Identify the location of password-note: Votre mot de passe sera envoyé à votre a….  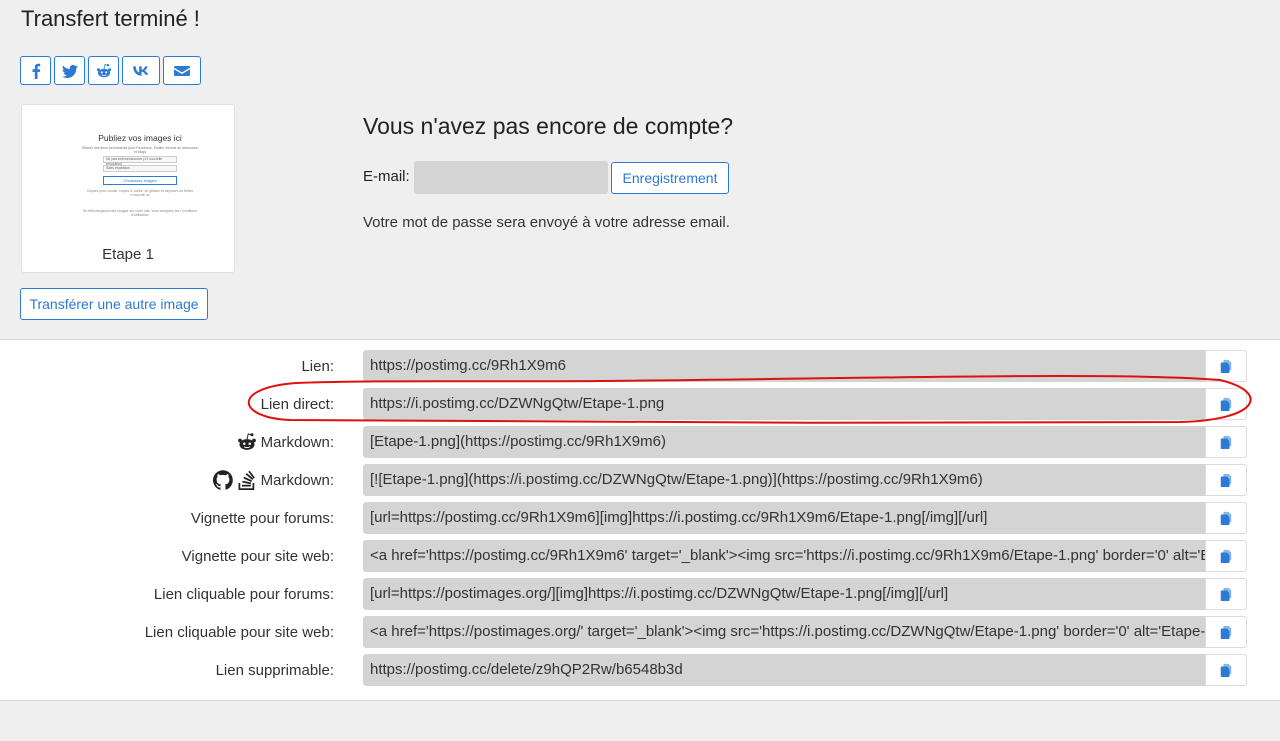
(546, 222).